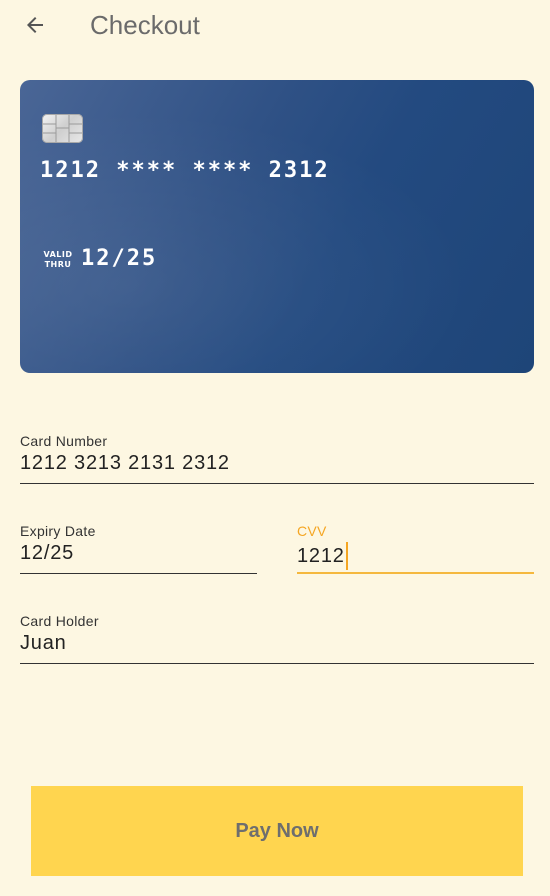 The height and width of the screenshot is (896, 550). I want to click on cvv-value: 1212, so click(321, 555).